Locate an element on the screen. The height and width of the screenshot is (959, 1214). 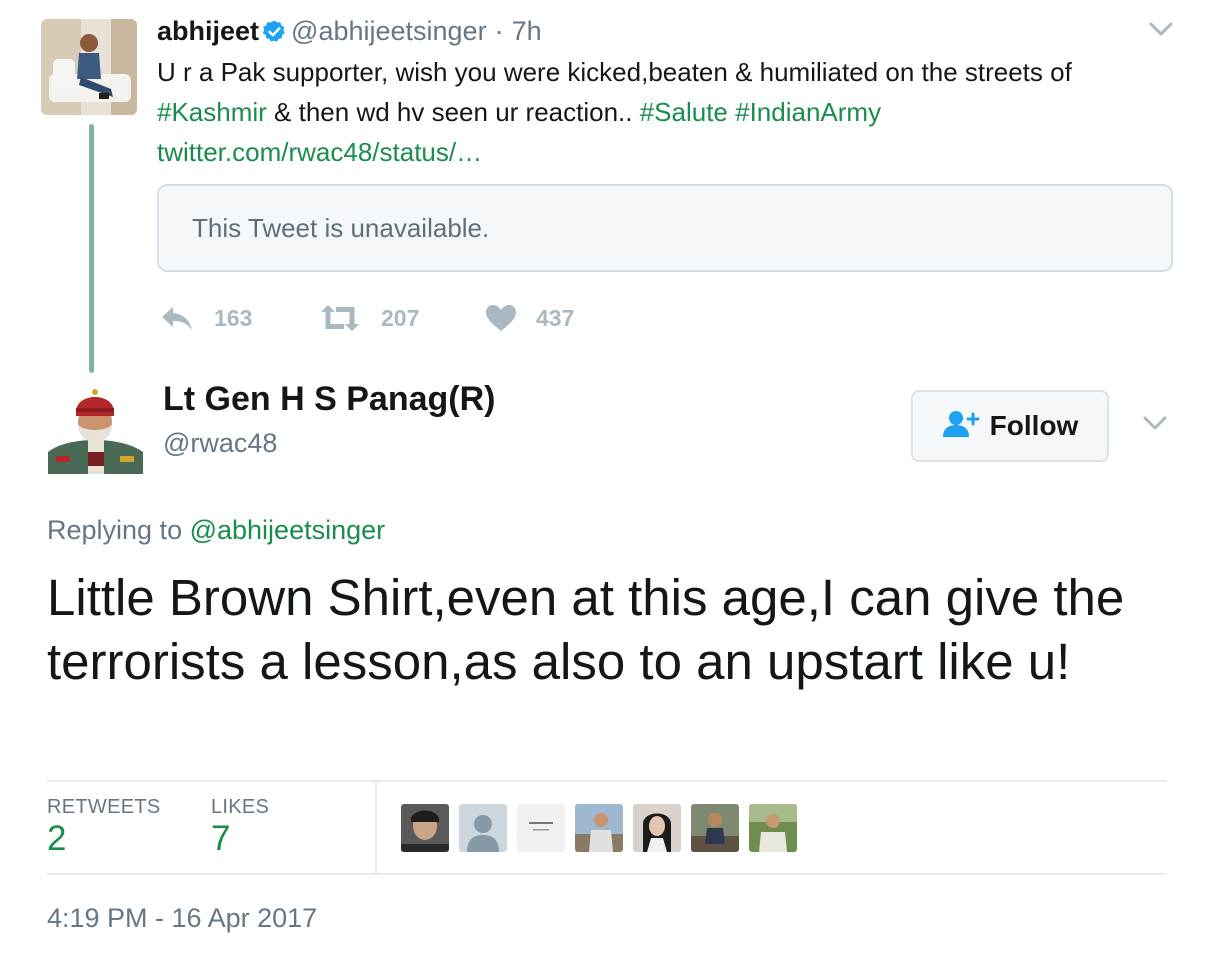
like-action: 437 is located at coordinates (529, 318).